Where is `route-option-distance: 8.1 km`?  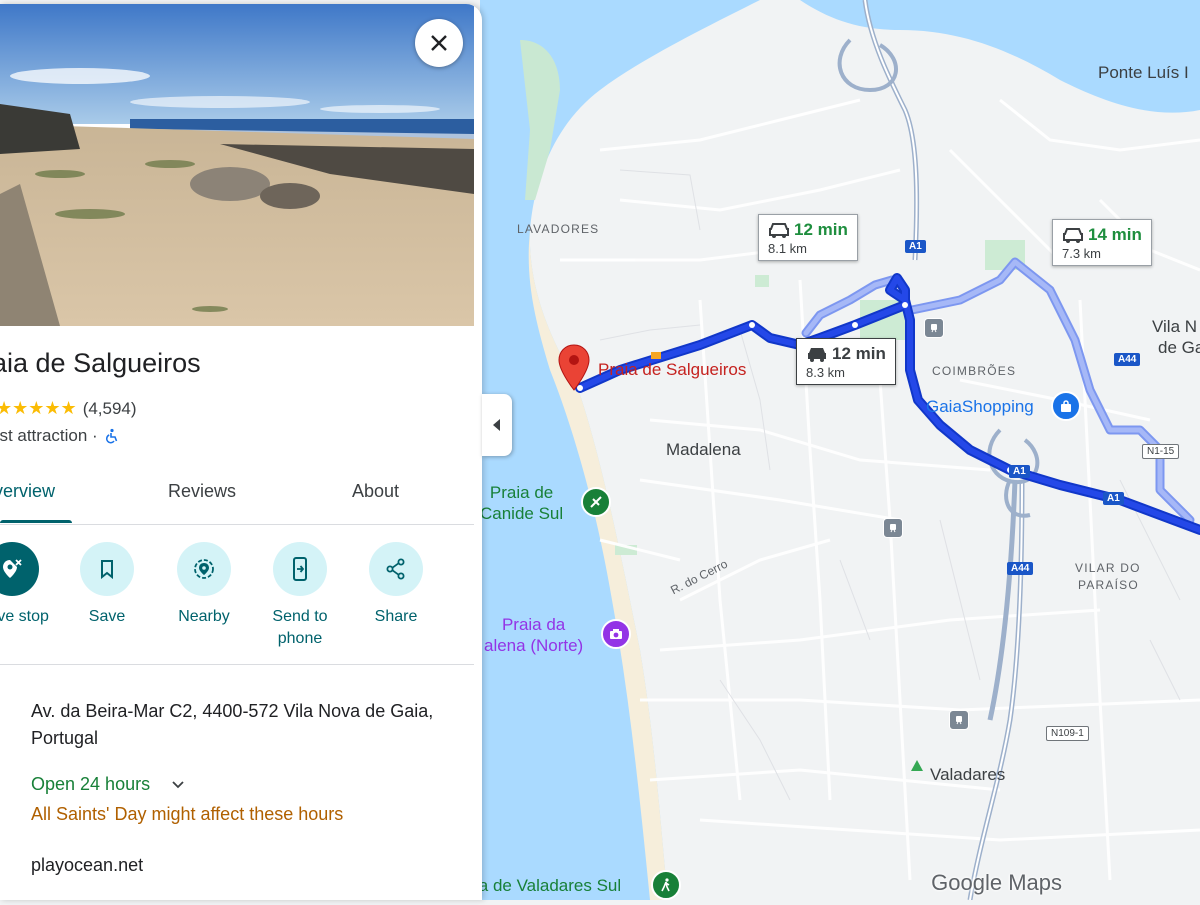
route-option-distance: 8.1 km is located at coordinates (788, 248).